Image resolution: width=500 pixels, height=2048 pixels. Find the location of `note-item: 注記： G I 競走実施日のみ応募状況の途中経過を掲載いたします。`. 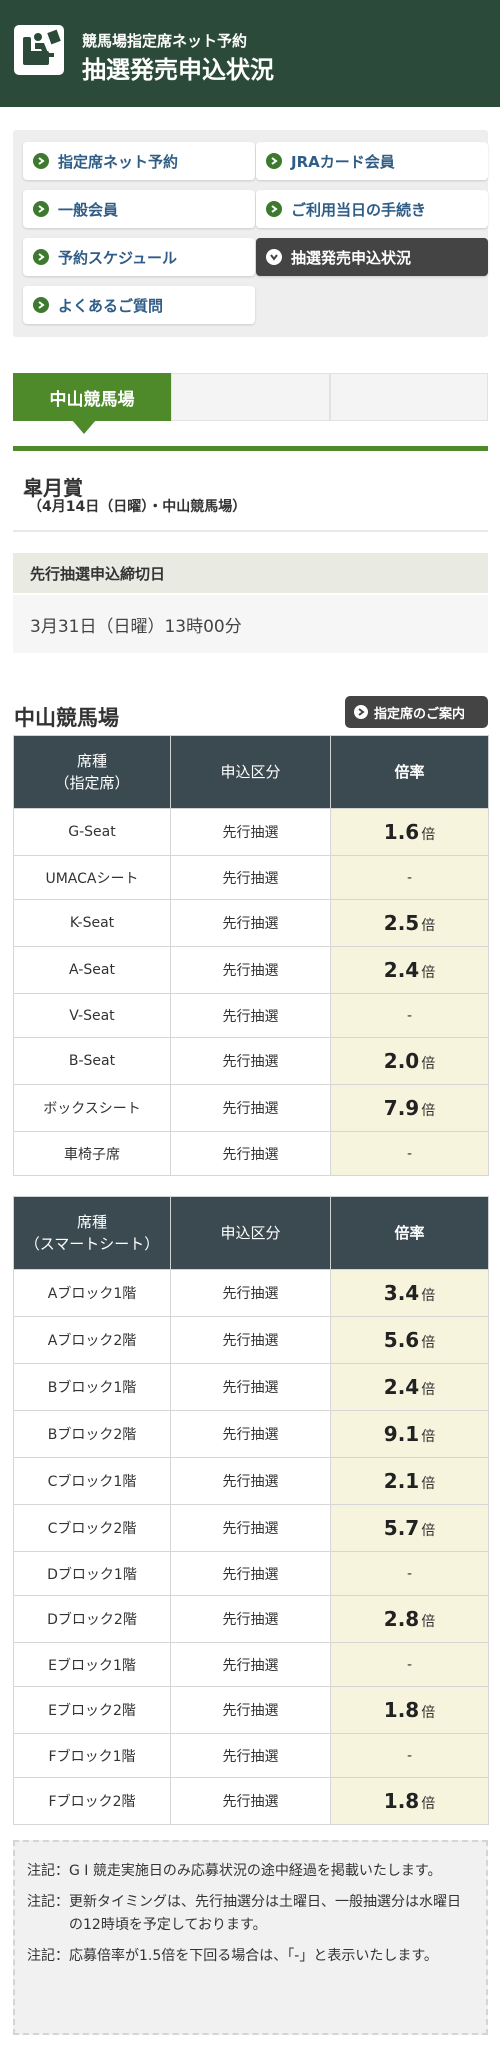

note-item: 注記： G I 競走実施日のみ応募状況の途中経過を掲載いたします。 is located at coordinates (250, 1871).